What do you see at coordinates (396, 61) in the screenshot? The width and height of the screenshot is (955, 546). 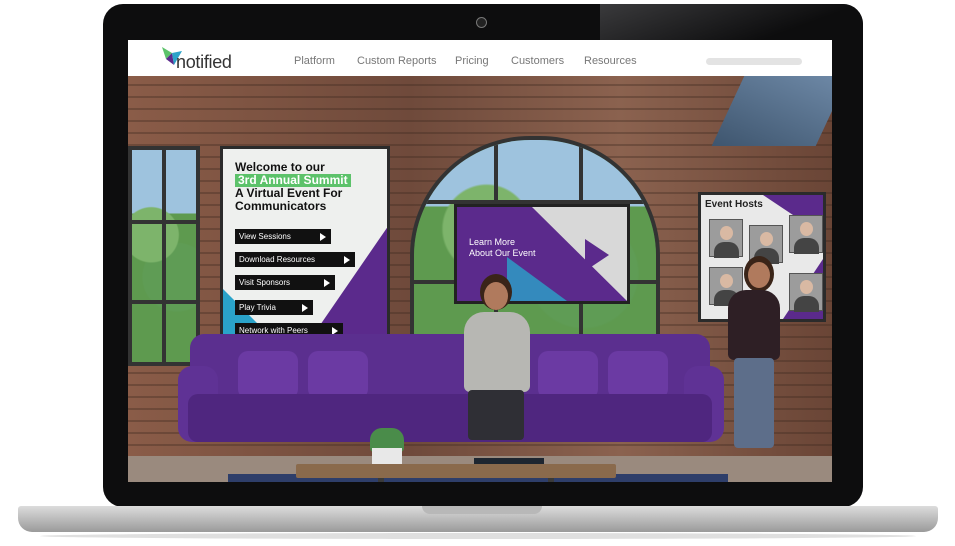 I see `nav-item-custom-reports: Custom Reports` at bounding box center [396, 61].